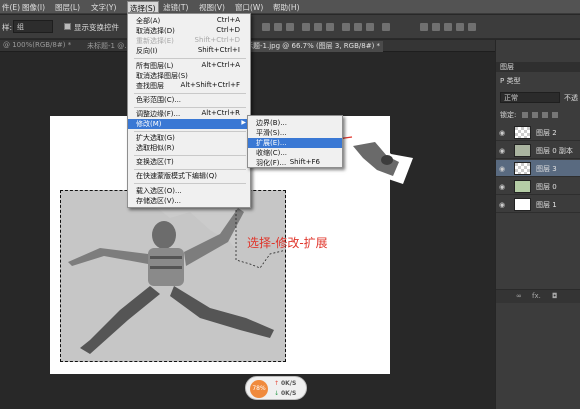  I want to click on menu-option-all: 全部(A) Ctrl+A, so click(189, 21).